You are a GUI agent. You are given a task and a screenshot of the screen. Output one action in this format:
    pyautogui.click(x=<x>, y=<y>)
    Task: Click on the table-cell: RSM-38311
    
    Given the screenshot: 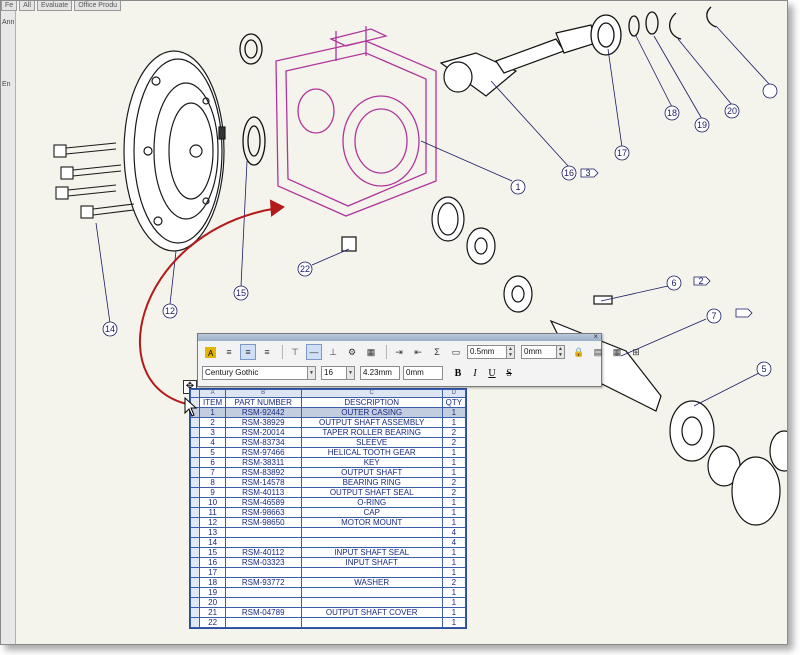 What is the action you would take?
    pyautogui.click(x=263, y=462)
    